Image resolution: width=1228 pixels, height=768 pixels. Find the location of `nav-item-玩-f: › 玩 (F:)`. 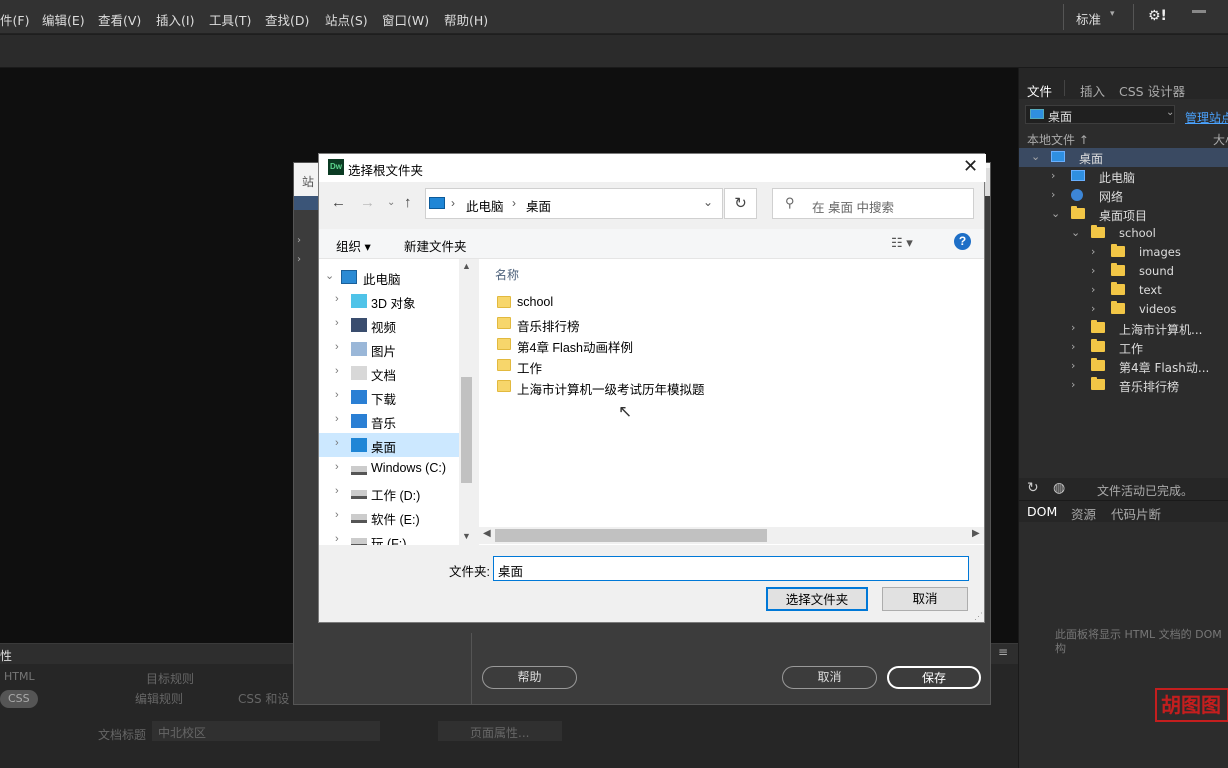

nav-item-玩-f: › 玩 (F:) is located at coordinates (389, 537).